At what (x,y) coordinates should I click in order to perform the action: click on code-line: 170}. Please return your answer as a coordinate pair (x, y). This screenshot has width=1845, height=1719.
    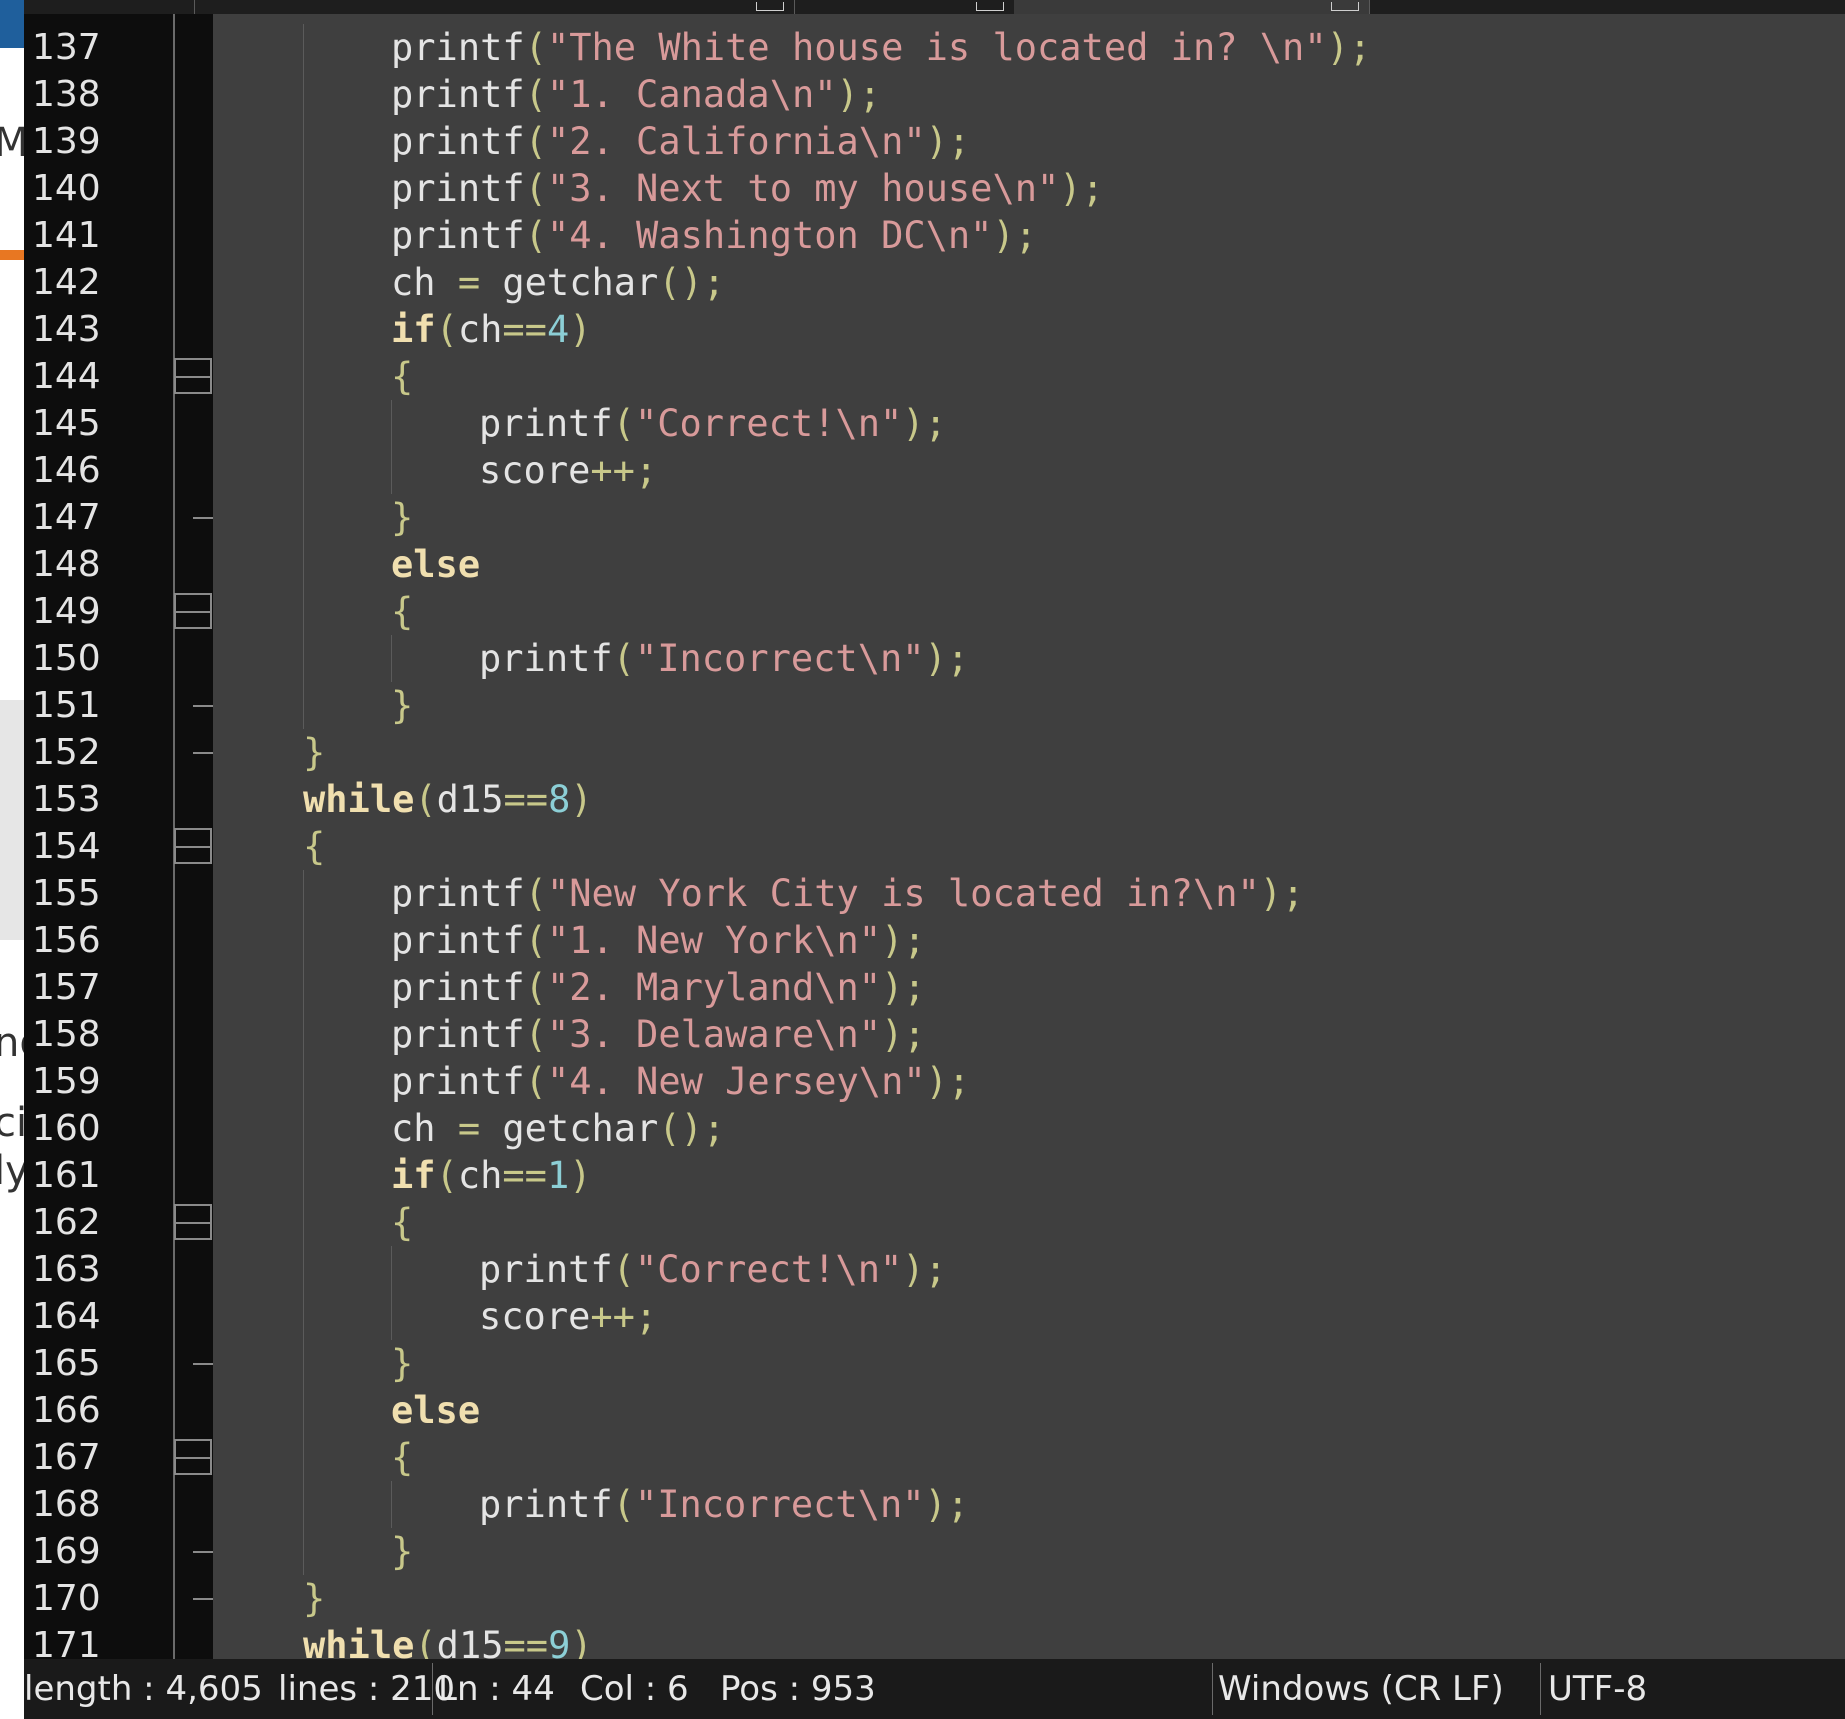
    Looking at the image, I should click on (934, 1598).